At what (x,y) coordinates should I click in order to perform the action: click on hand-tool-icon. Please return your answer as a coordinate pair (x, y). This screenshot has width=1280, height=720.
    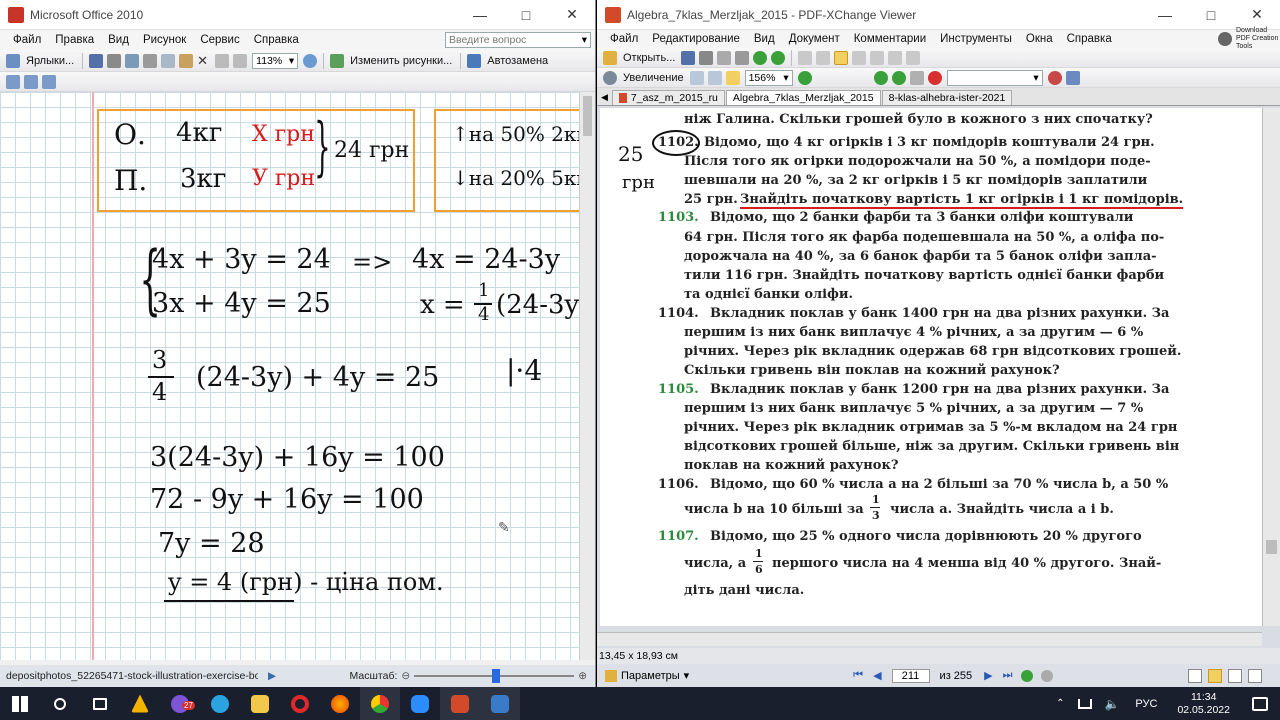
    Looking at the image, I should click on (805, 57).